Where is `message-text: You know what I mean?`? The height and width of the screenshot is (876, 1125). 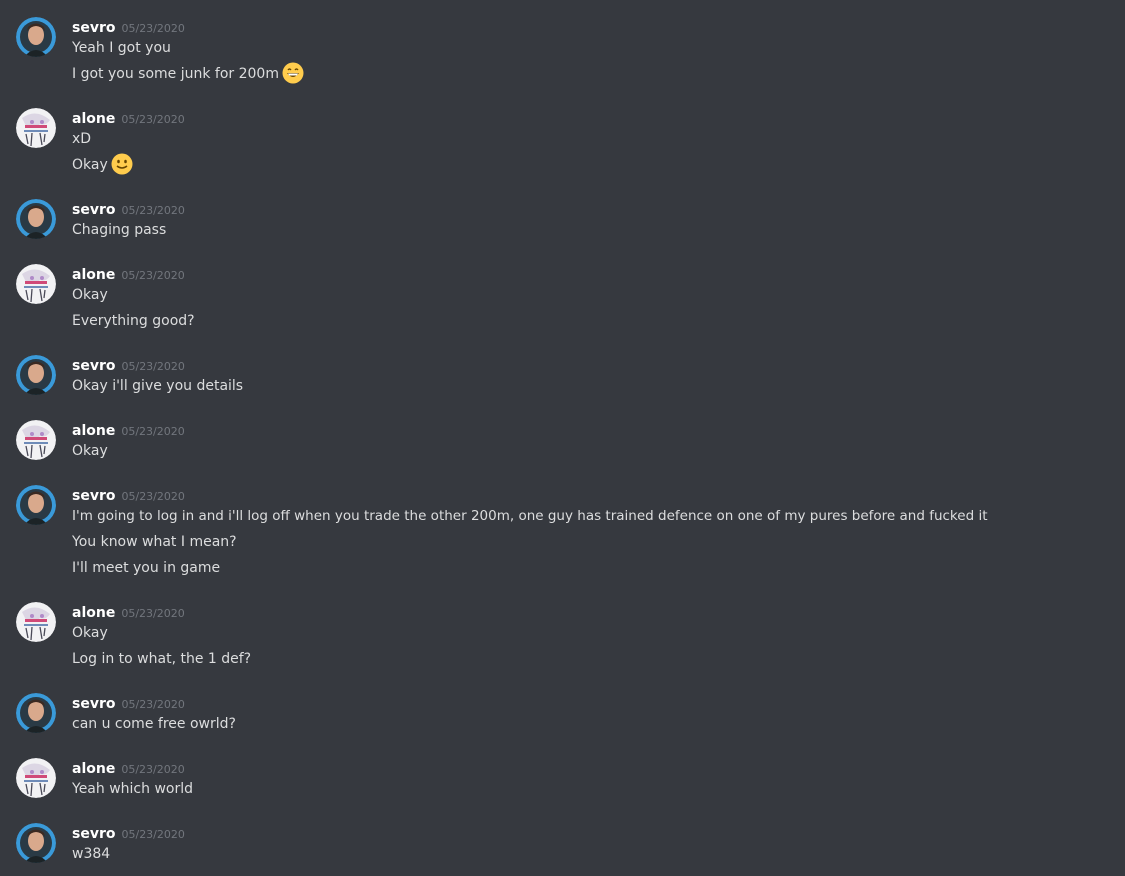
message-text: You know what I mean? is located at coordinates (154, 542).